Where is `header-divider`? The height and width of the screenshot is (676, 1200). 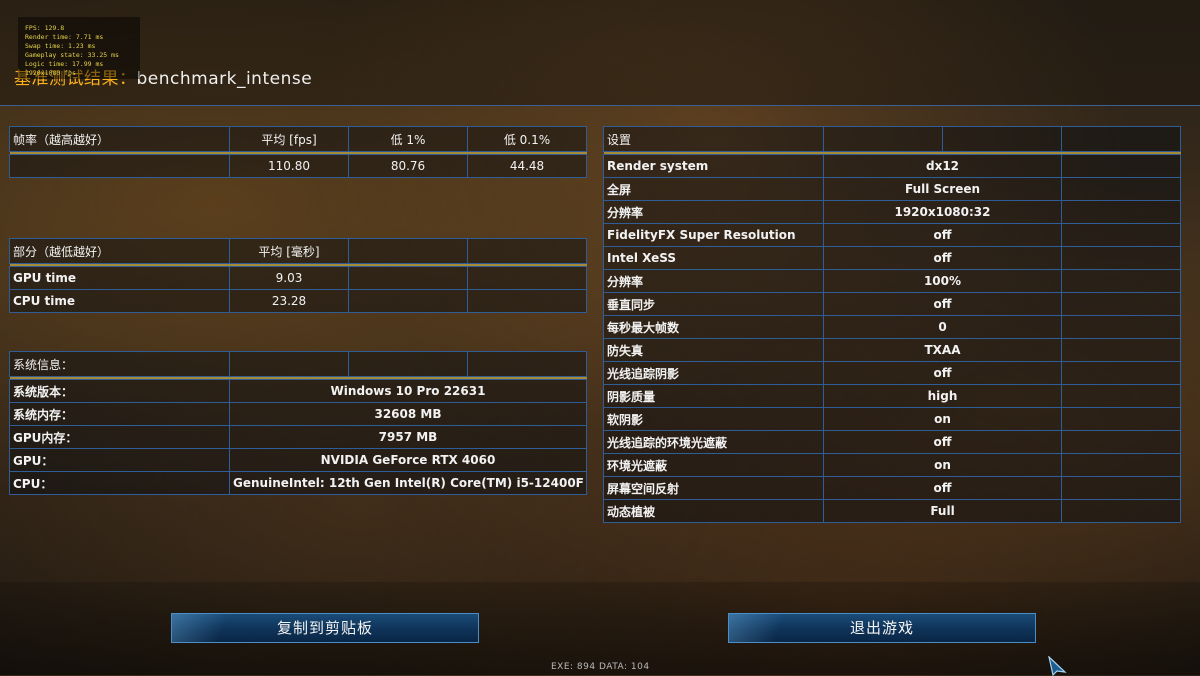 header-divider is located at coordinates (600, 105).